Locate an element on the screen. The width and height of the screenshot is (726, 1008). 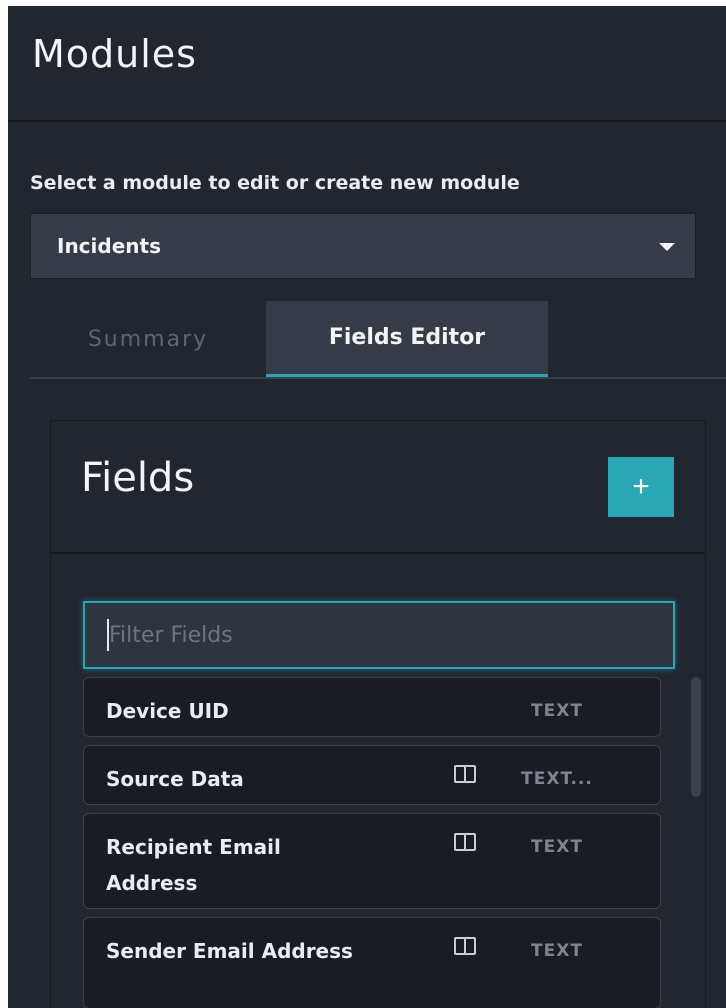
text-cursor is located at coordinates (108, 635).